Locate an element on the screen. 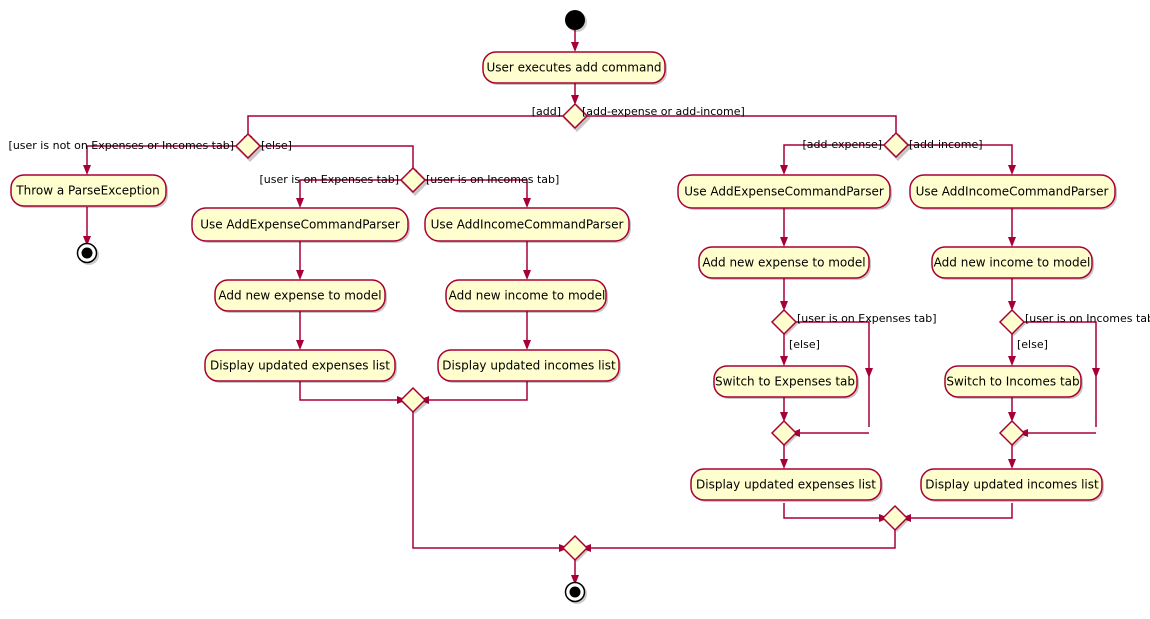 The width and height of the screenshot is (1150, 619). arrowhead-d-exp-or-inc-to-use-inc-parser-rt is located at coordinates (1012, 170).